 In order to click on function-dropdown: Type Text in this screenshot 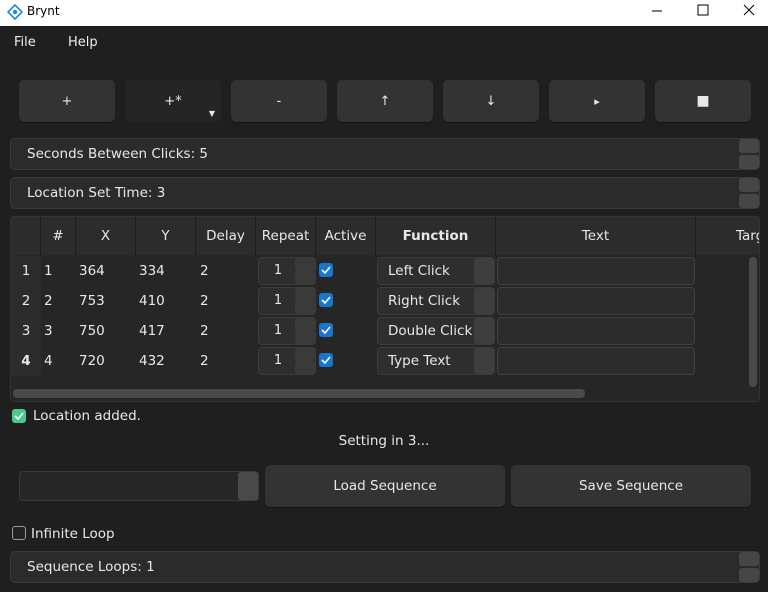, I will do `click(436, 361)`.